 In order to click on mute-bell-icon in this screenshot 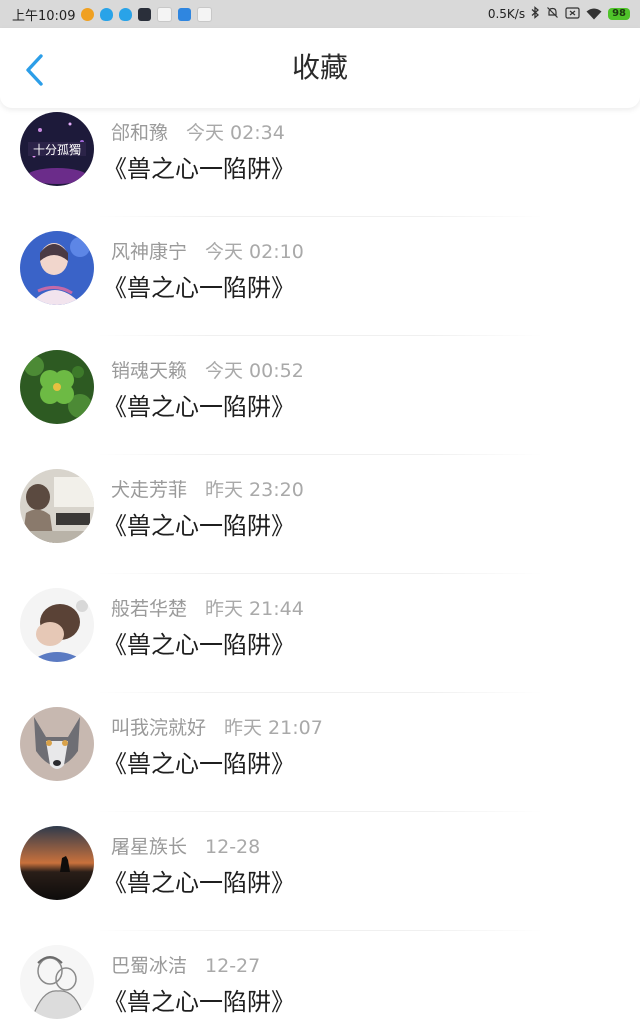, I will do `click(552, 14)`.